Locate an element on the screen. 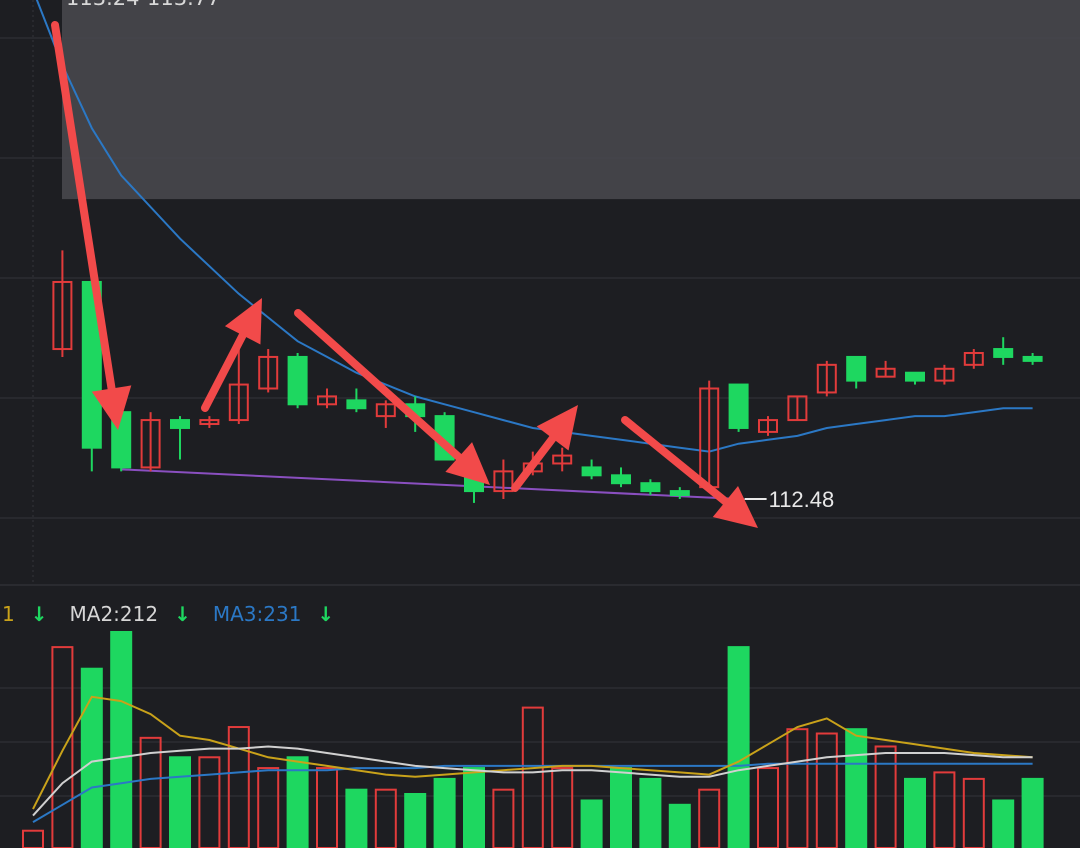 Image resolution: width=1080 pixels, height=848 pixels. low-annotation: 112.48 is located at coordinates (789, 499).